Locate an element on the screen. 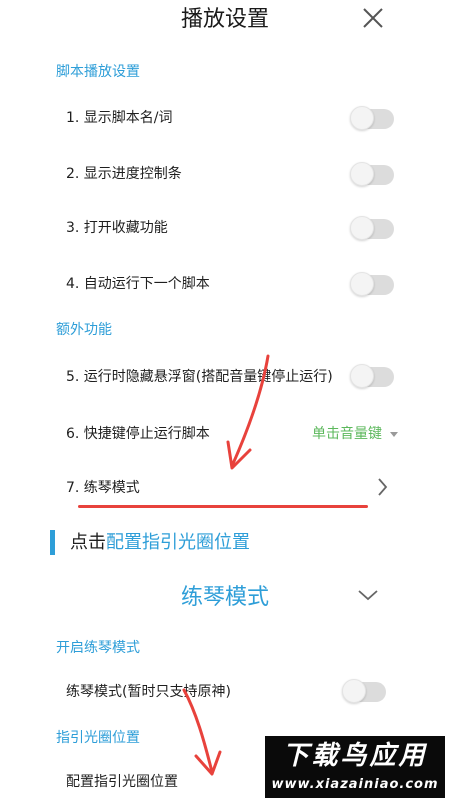 This screenshot has height=800, width=450. annotation-arrow-lower is located at coordinates (198, 731).